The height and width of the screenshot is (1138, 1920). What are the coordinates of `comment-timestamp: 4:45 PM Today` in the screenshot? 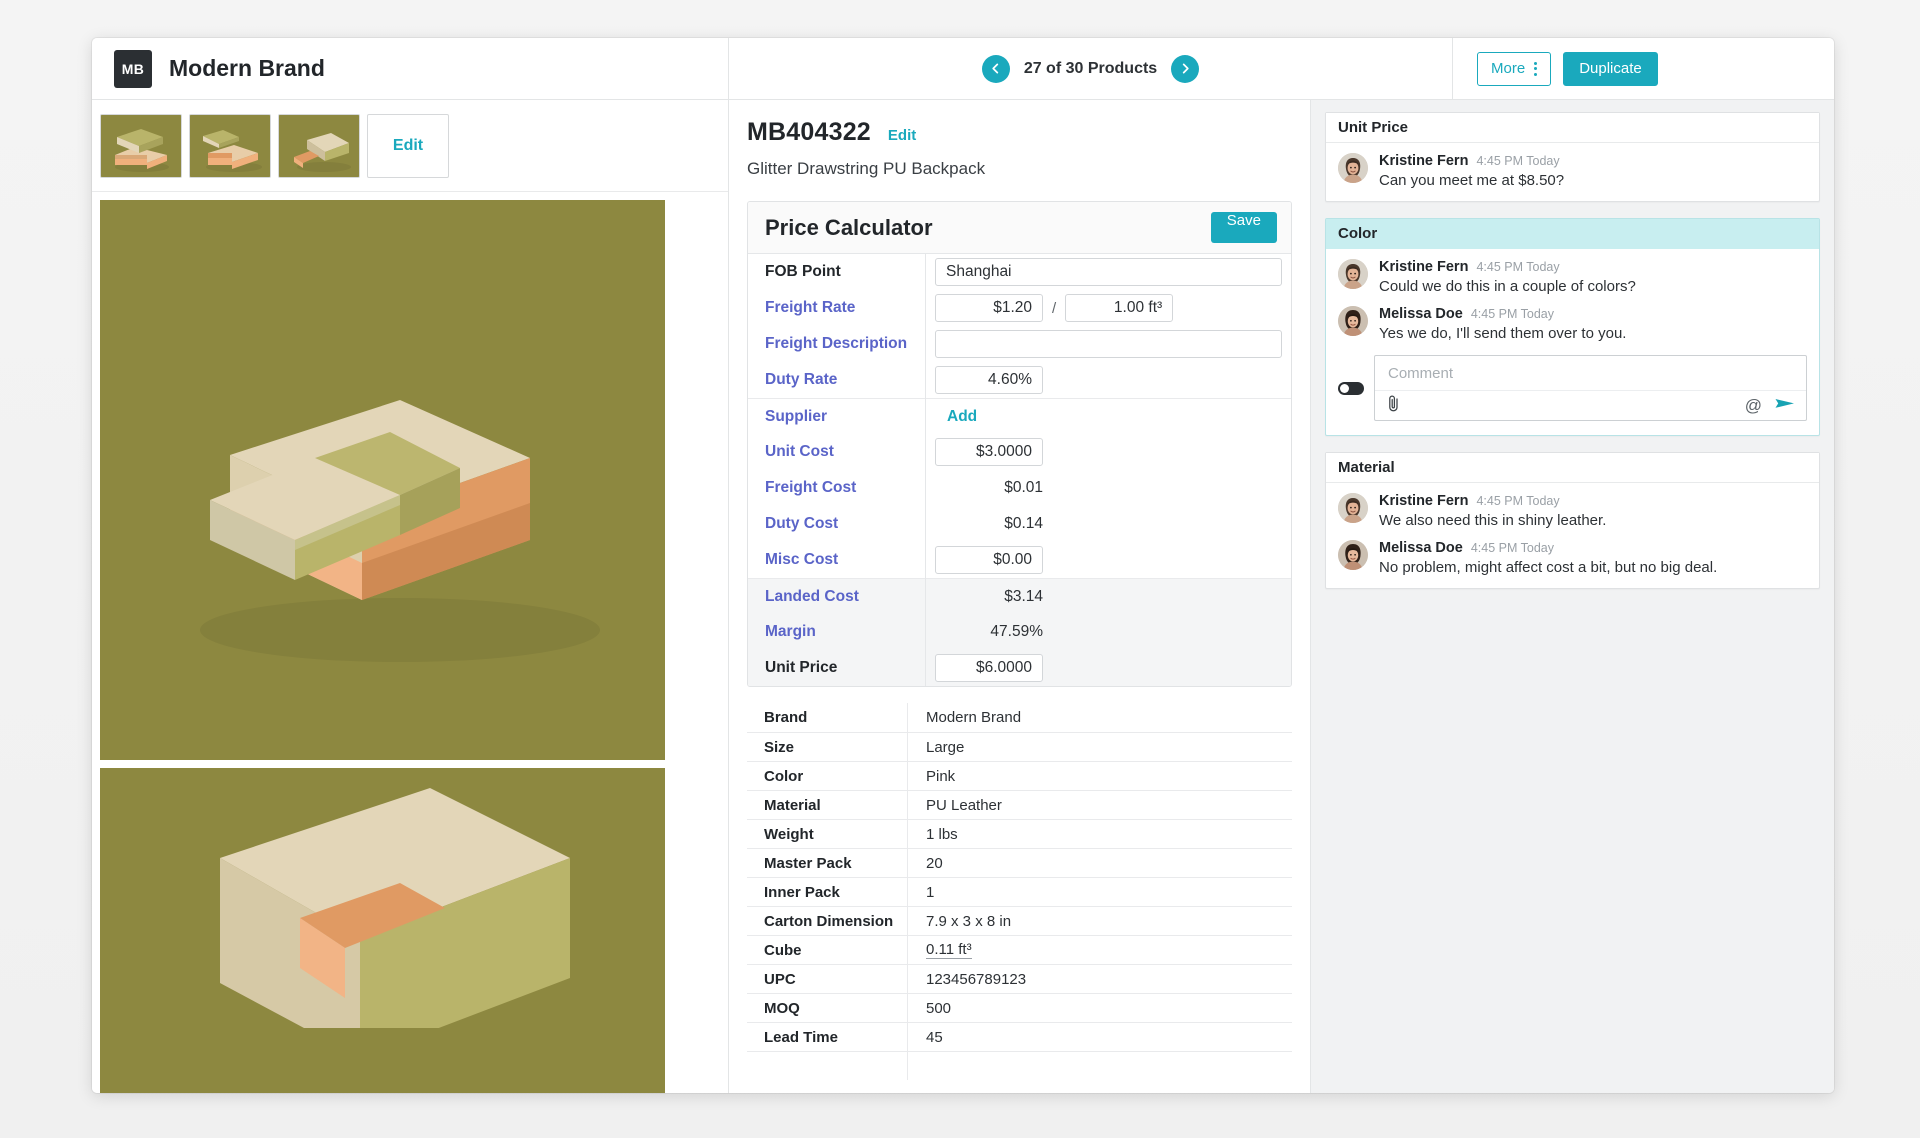 It's located at (1518, 267).